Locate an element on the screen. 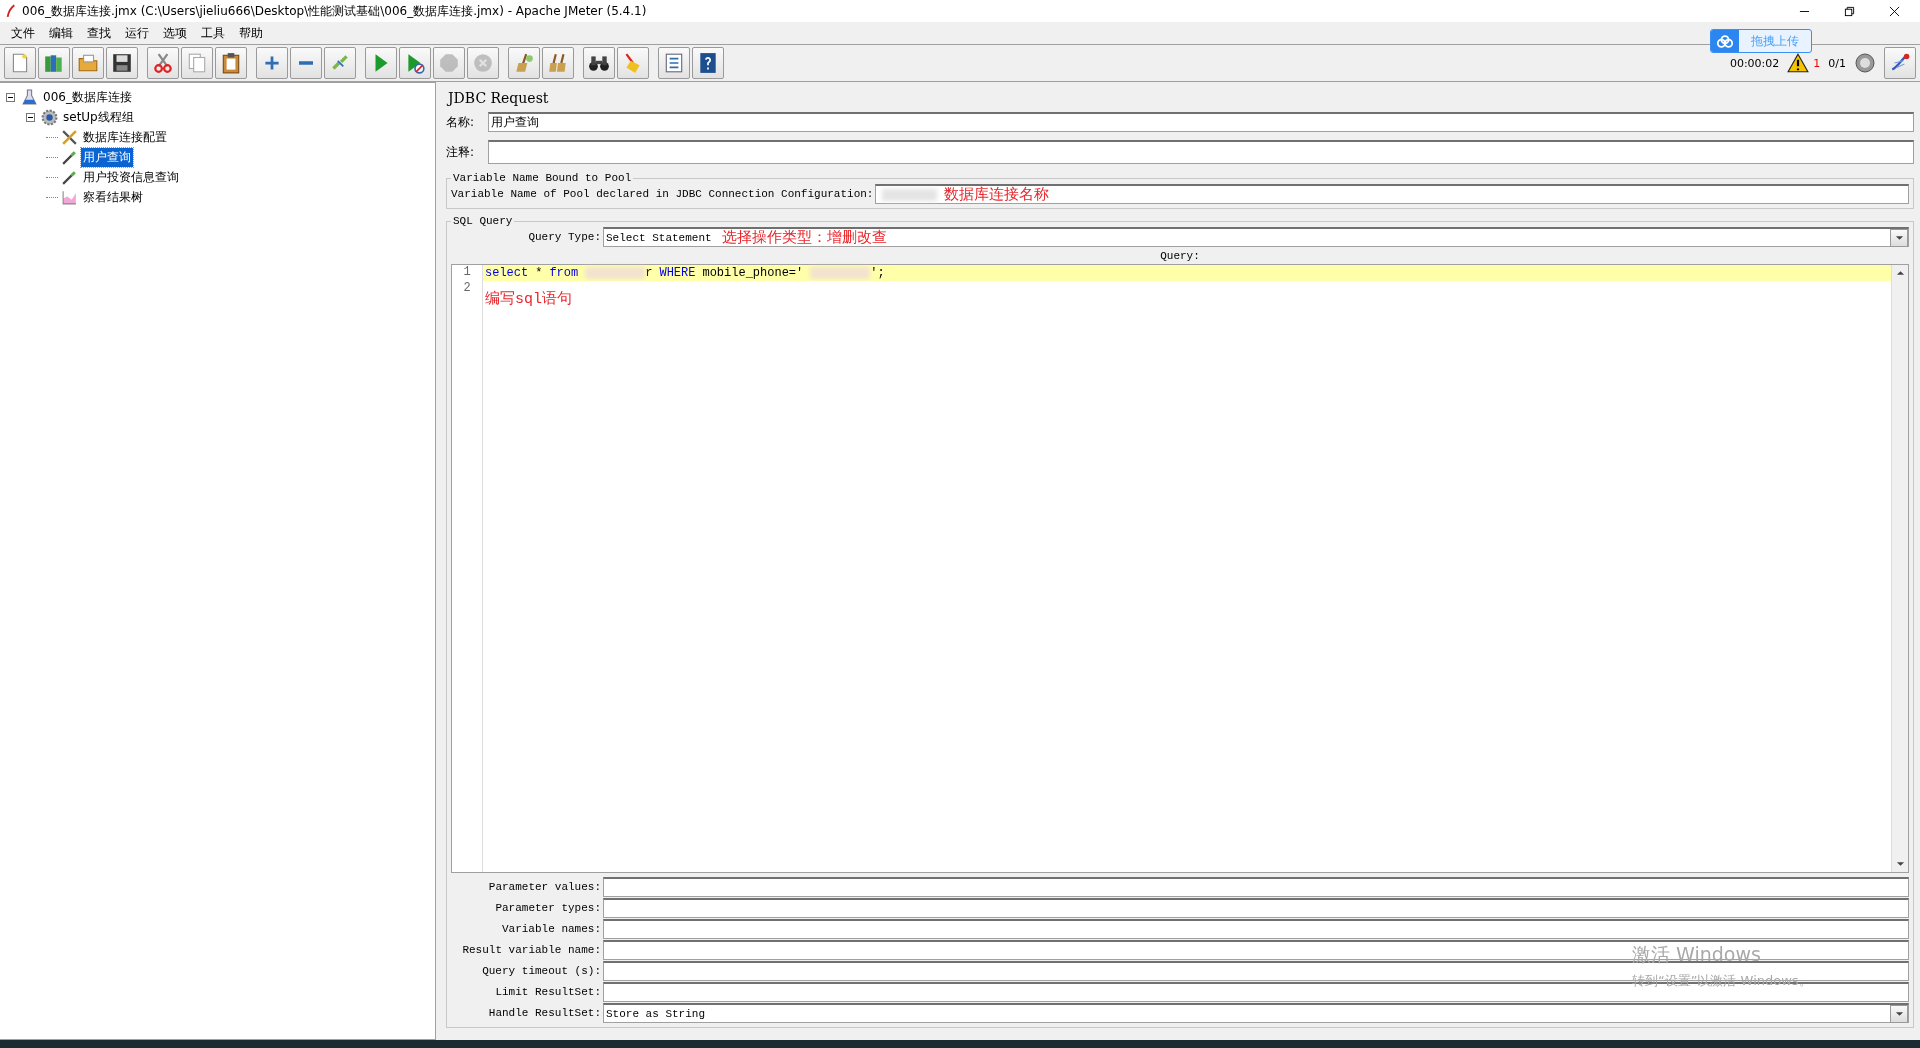 This screenshot has width=1920, height=1048. error-count: 1 is located at coordinates (1817, 63).